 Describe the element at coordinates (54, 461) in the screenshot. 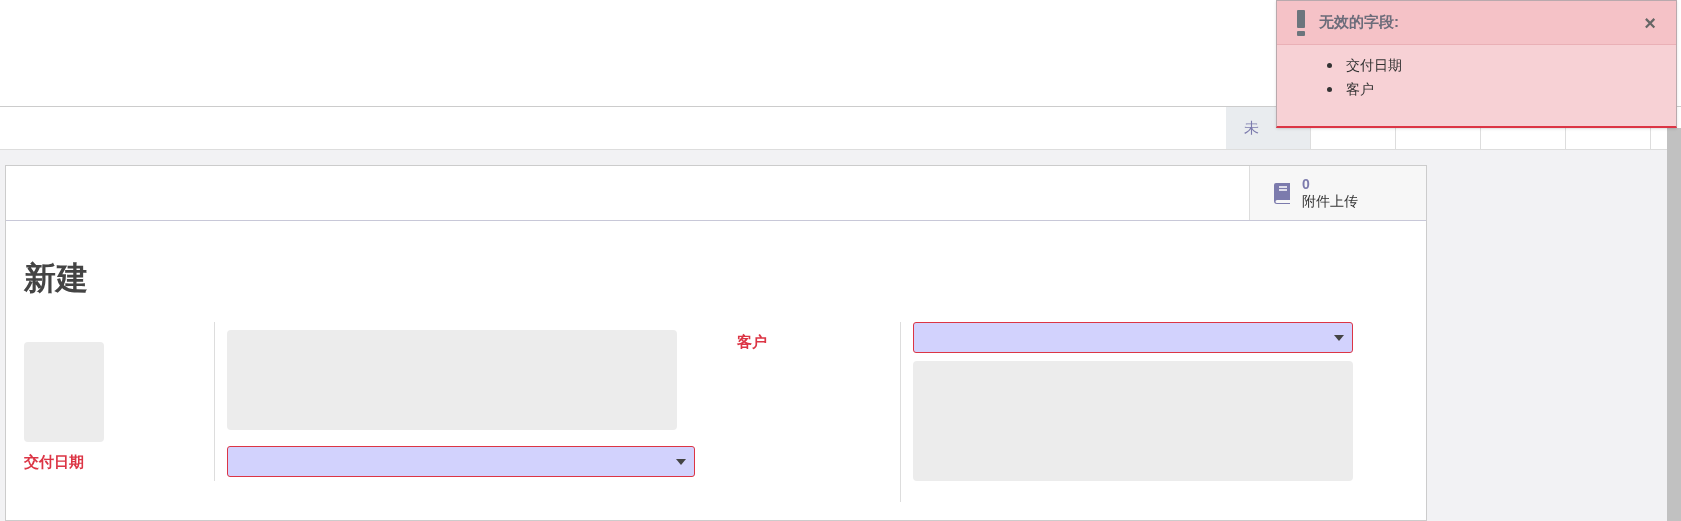

I see `field-label: 交付日期` at that location.